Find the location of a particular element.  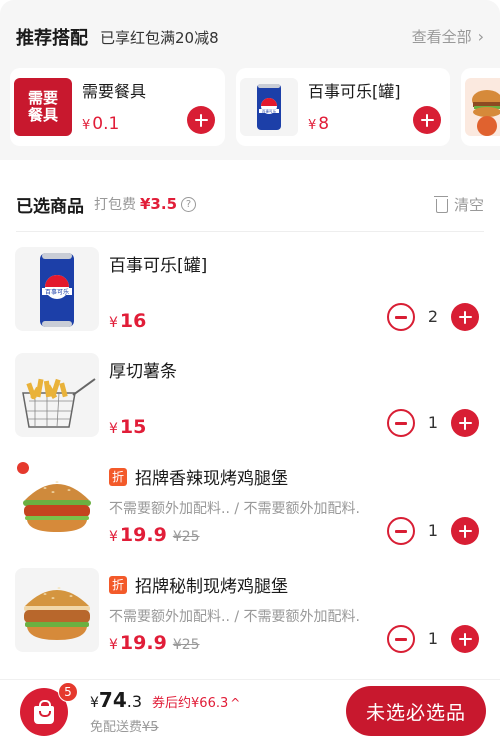

recommend-title: 推荐搭配 is located at coordinates (52, 38).